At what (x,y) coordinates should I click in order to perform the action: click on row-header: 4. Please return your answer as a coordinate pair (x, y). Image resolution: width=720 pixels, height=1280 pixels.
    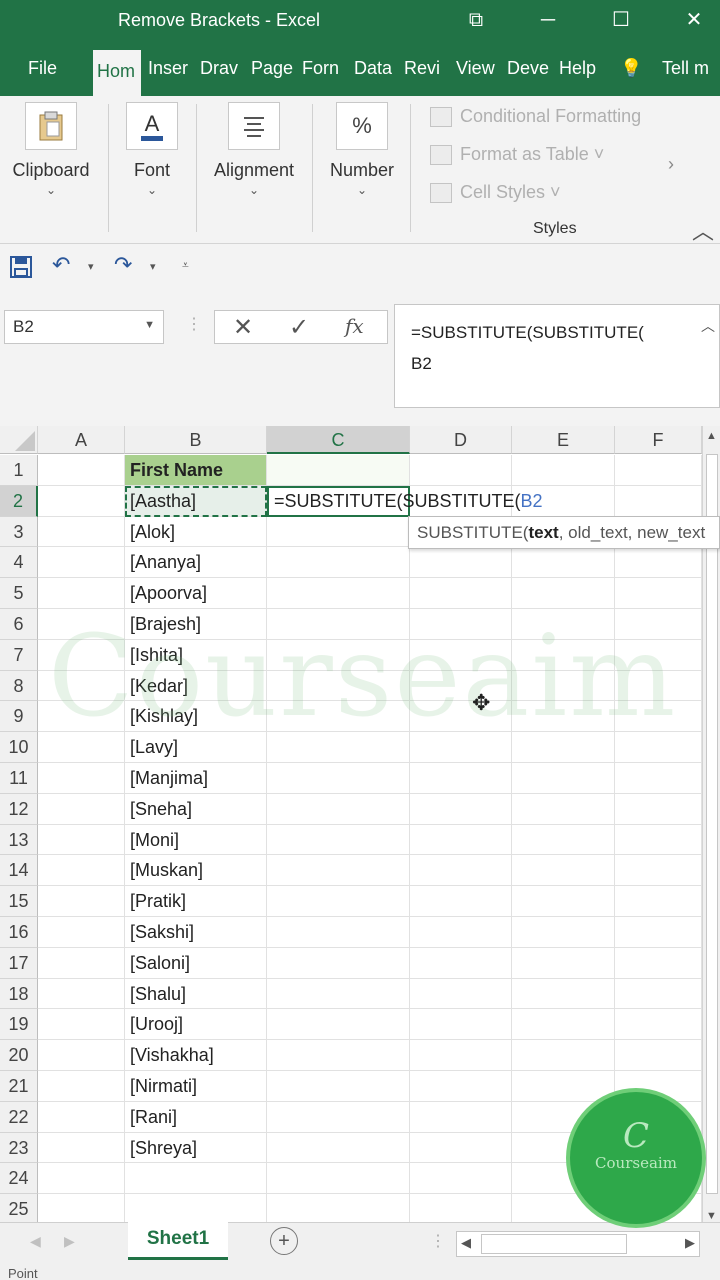
    Looking at the image, I should click on (19, 563).